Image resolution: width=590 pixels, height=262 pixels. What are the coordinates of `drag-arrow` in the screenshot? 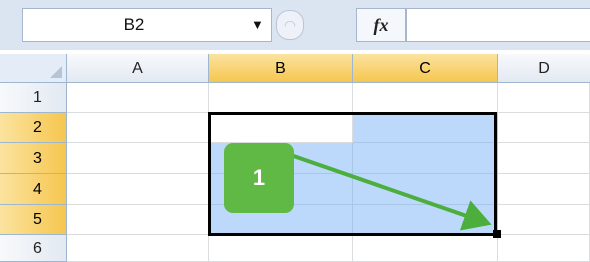 It's located at (386, 190).